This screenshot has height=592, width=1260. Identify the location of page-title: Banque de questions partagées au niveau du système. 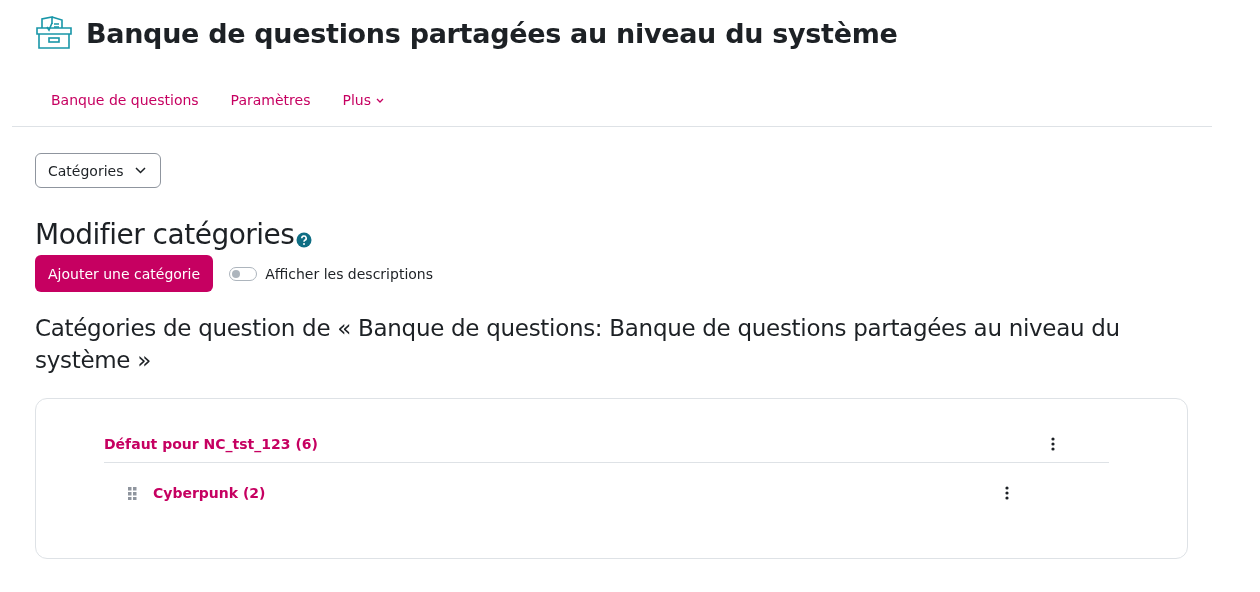
(492, 33).